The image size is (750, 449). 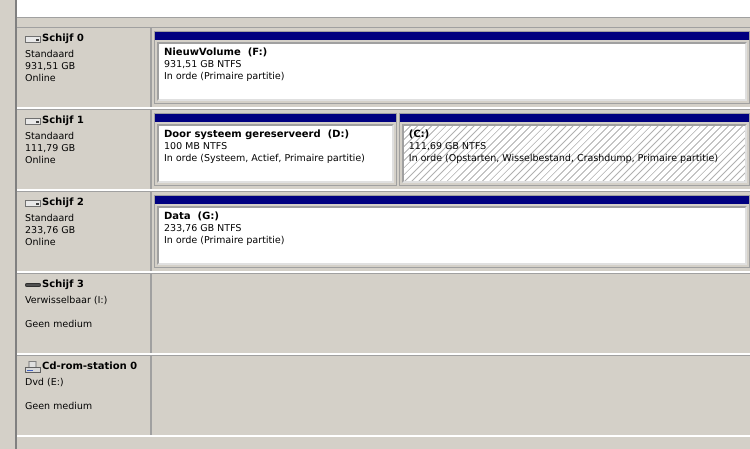 I want to click on partition: Data (G:) 233,76 GB NTFS In orde (Primaire partitie), so click(x=452, y=231).